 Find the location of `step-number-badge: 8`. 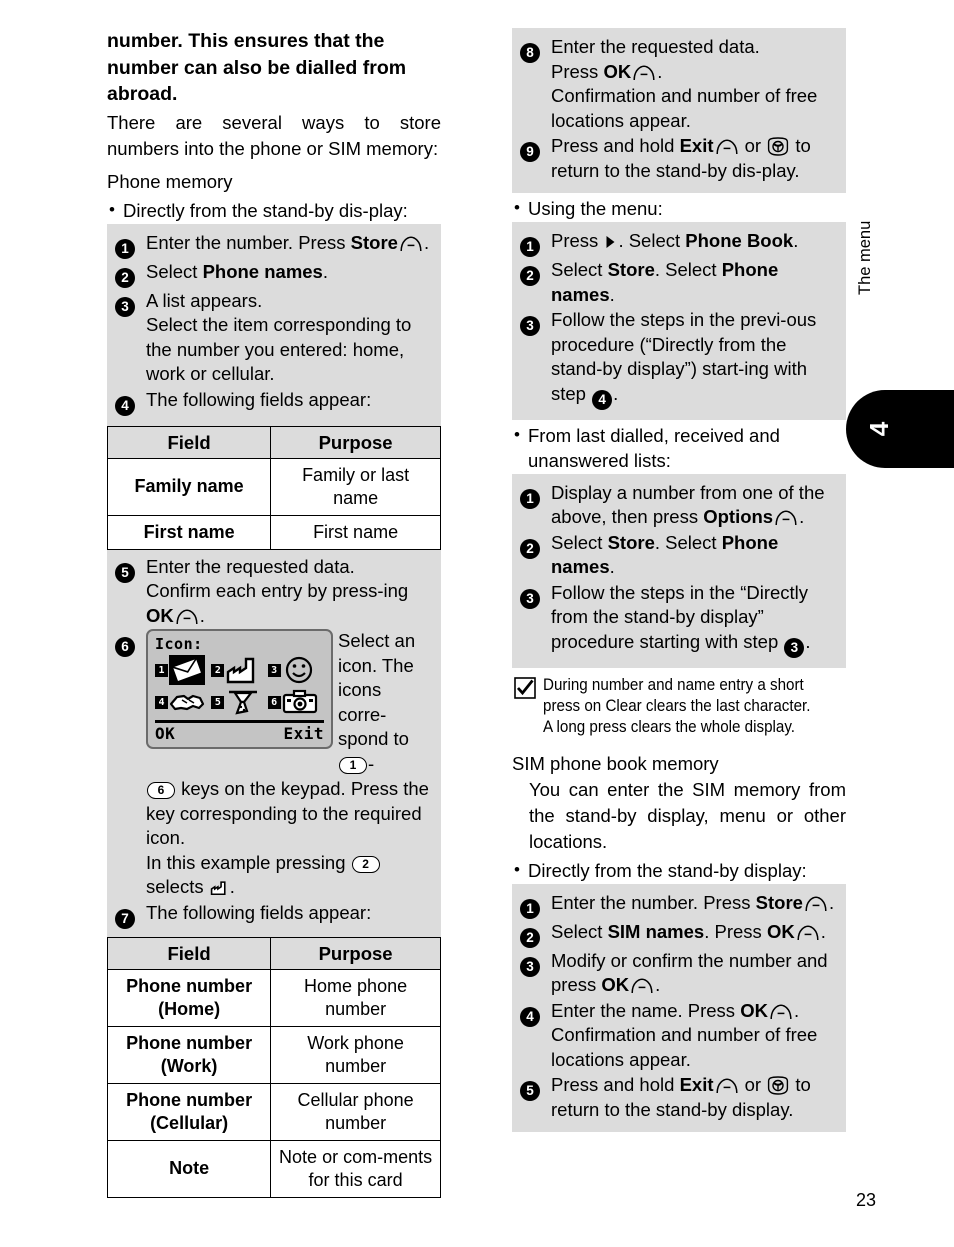

step-number-badge: 8 is located at coordinates (530, 53).